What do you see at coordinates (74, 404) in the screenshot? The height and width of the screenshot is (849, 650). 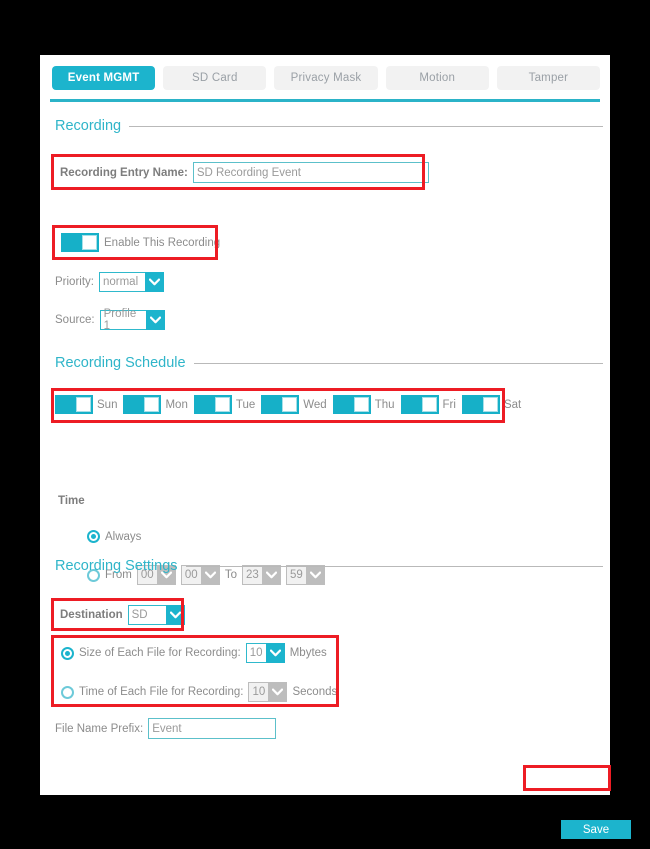 I see `day-toggle-sun` at bounding box center [74, 404].